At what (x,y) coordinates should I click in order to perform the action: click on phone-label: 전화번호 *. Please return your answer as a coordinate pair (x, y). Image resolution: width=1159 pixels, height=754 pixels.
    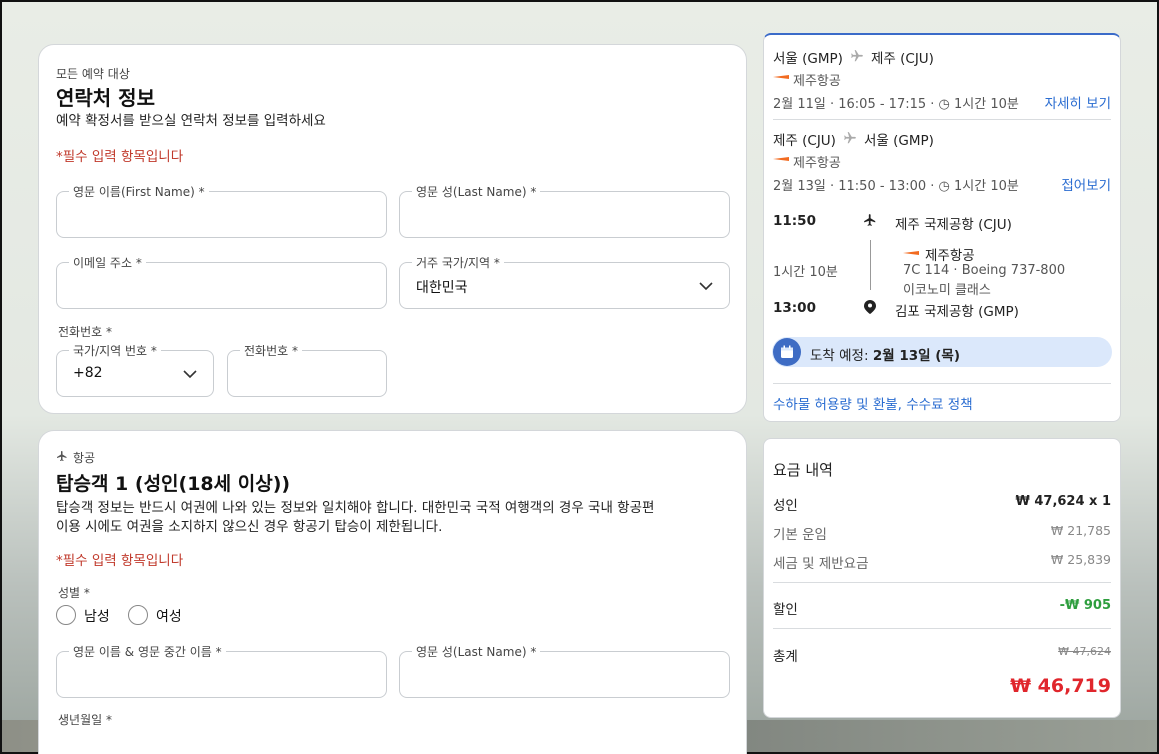
    Looking at the image, I should click on (271, 350).